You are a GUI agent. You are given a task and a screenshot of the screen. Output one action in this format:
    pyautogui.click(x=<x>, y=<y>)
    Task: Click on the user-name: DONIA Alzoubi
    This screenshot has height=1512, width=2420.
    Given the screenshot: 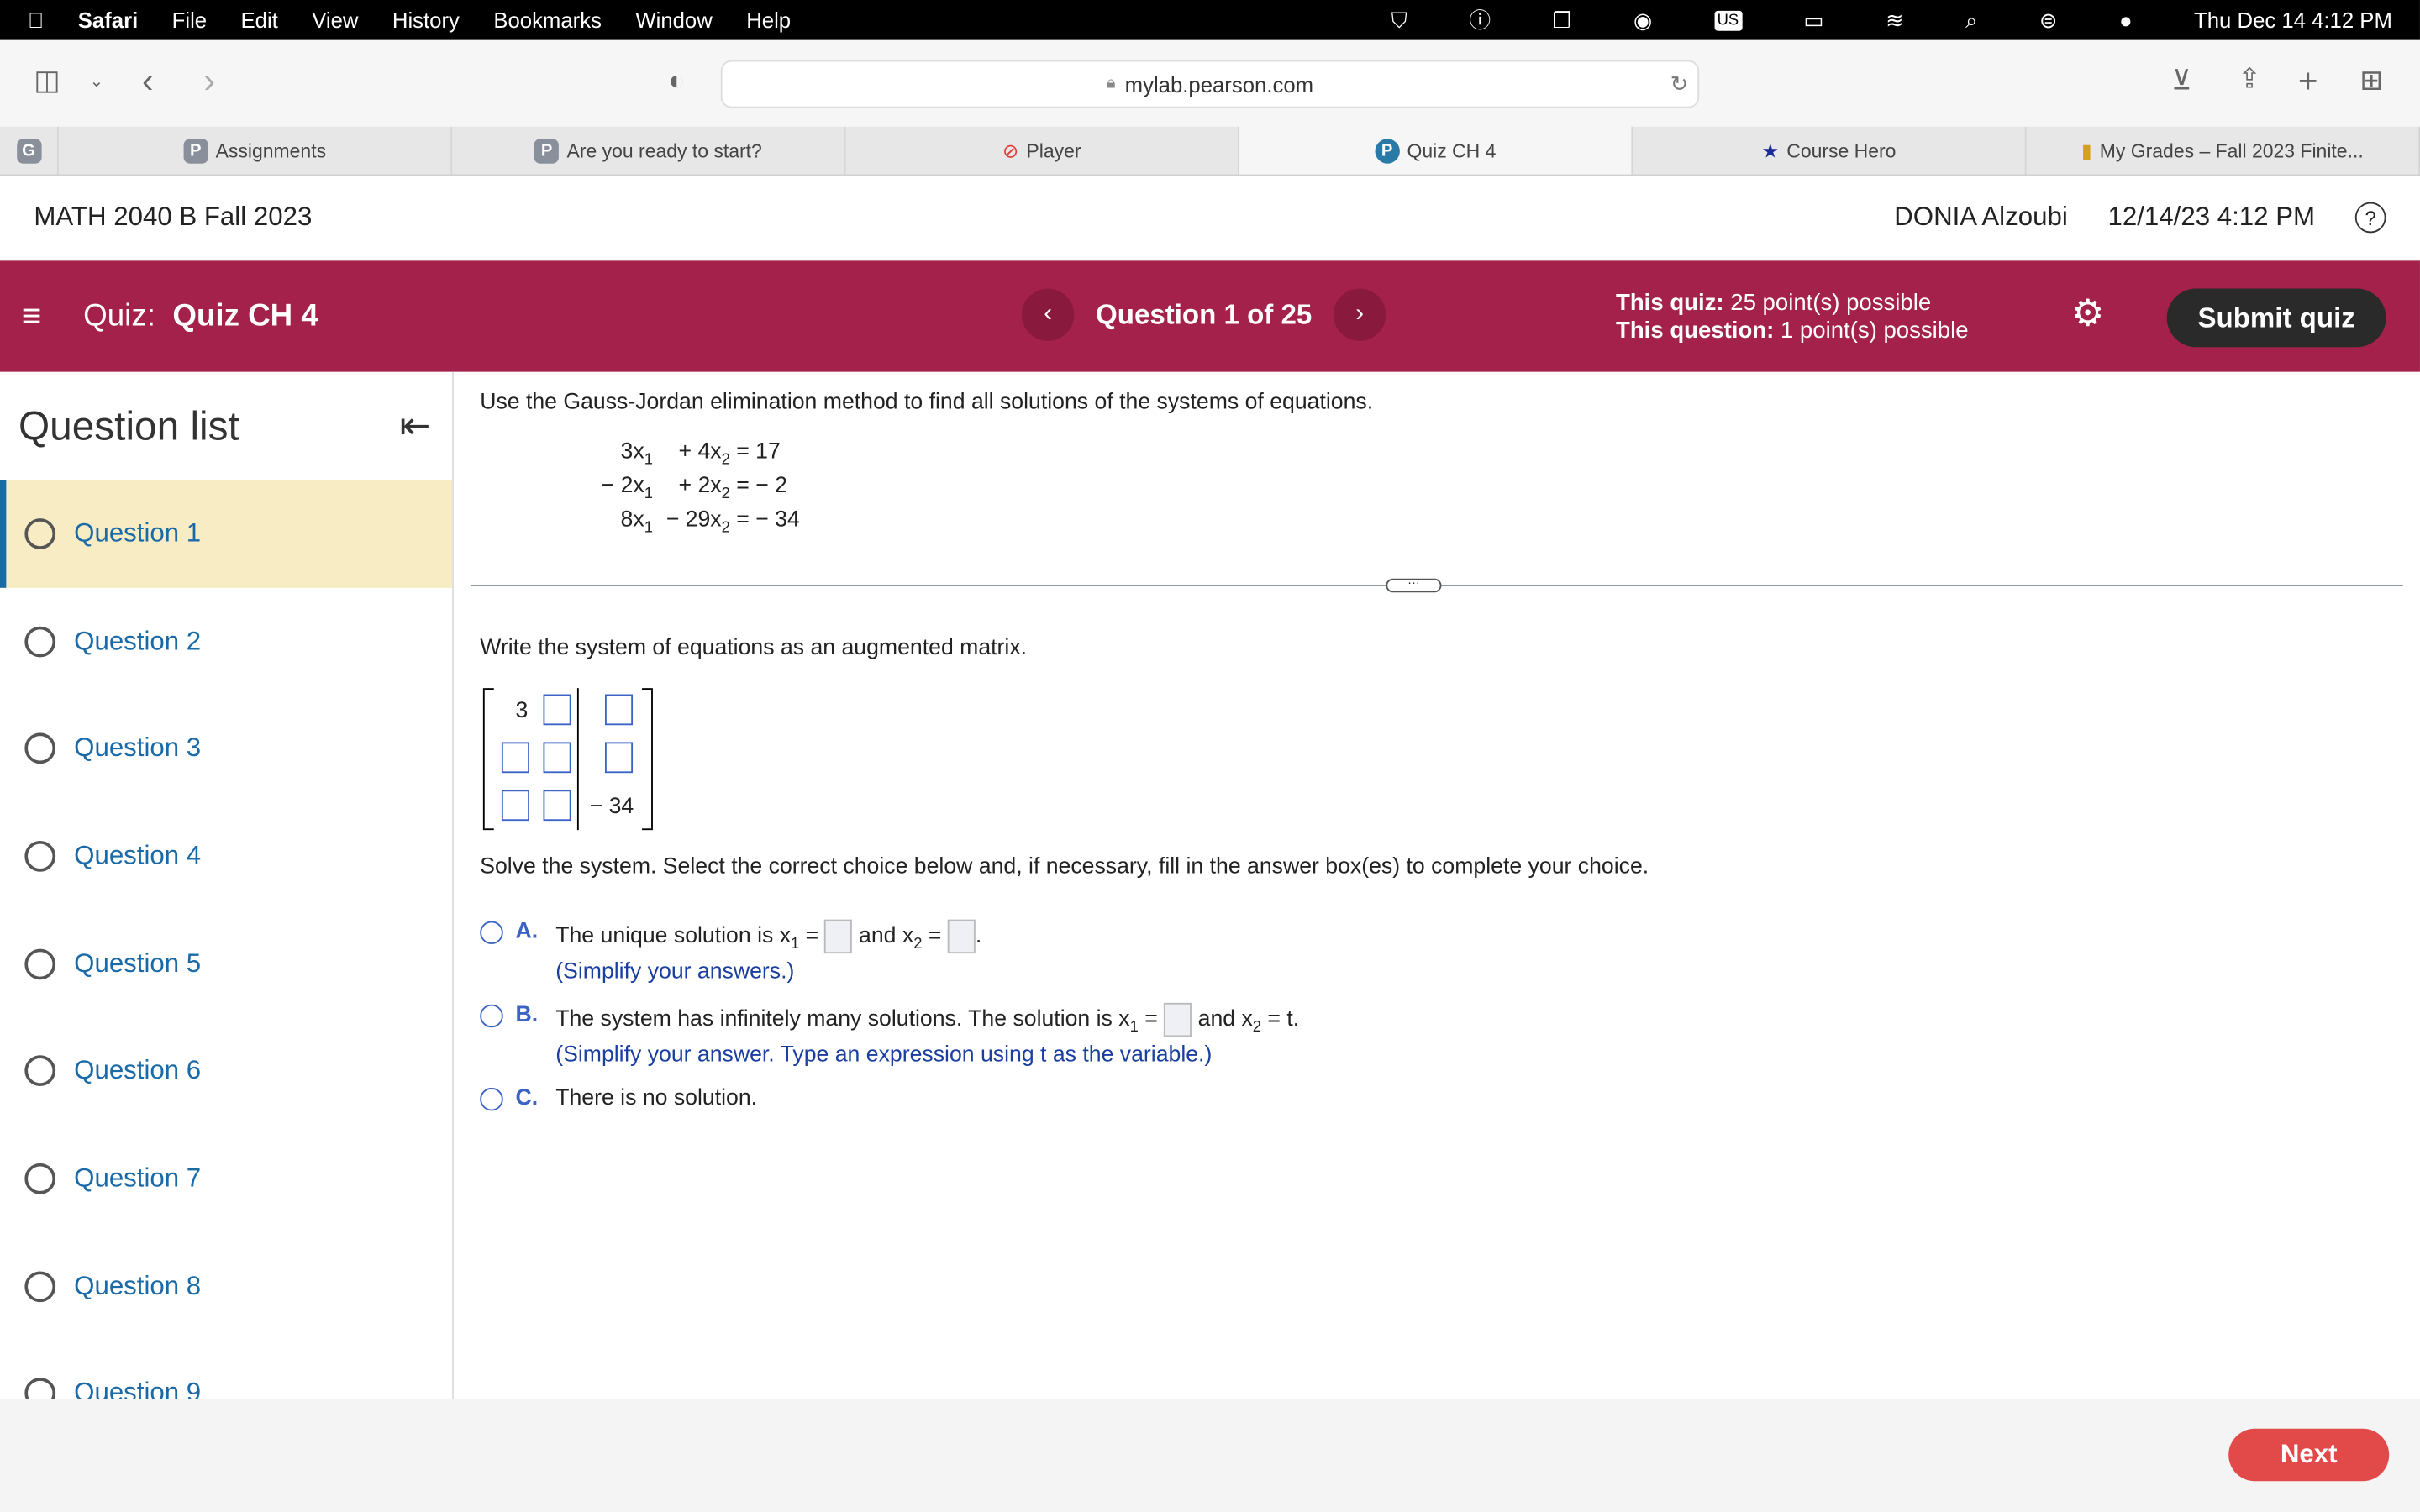 What is the action you would take?
    pyautogui.click(x=1981, y=217)
    